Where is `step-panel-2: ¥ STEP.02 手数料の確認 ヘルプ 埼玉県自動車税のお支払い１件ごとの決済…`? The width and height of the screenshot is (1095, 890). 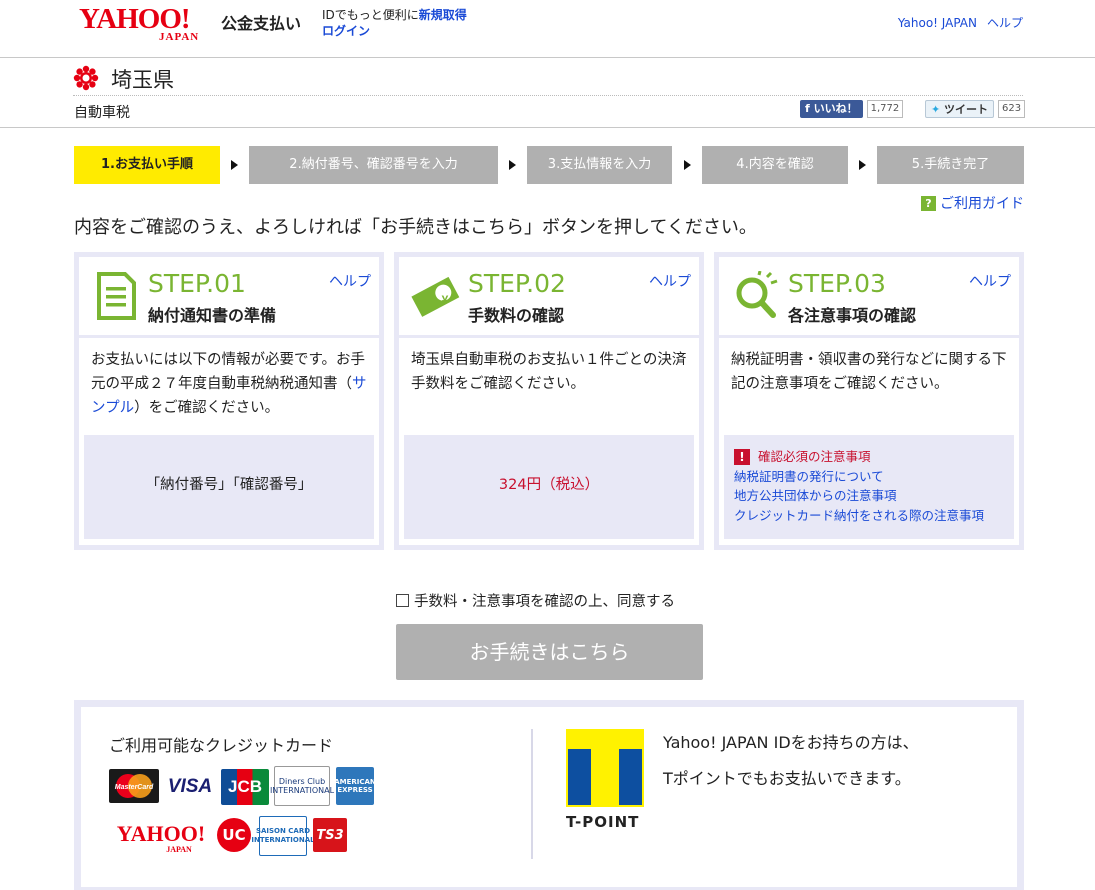
step-panel-2: ¥ STEP.02 手数料の確認 ヘルプ 埼玉県自動車税のお支払い１件ごとの決済… is located at coordinates (549, 401).